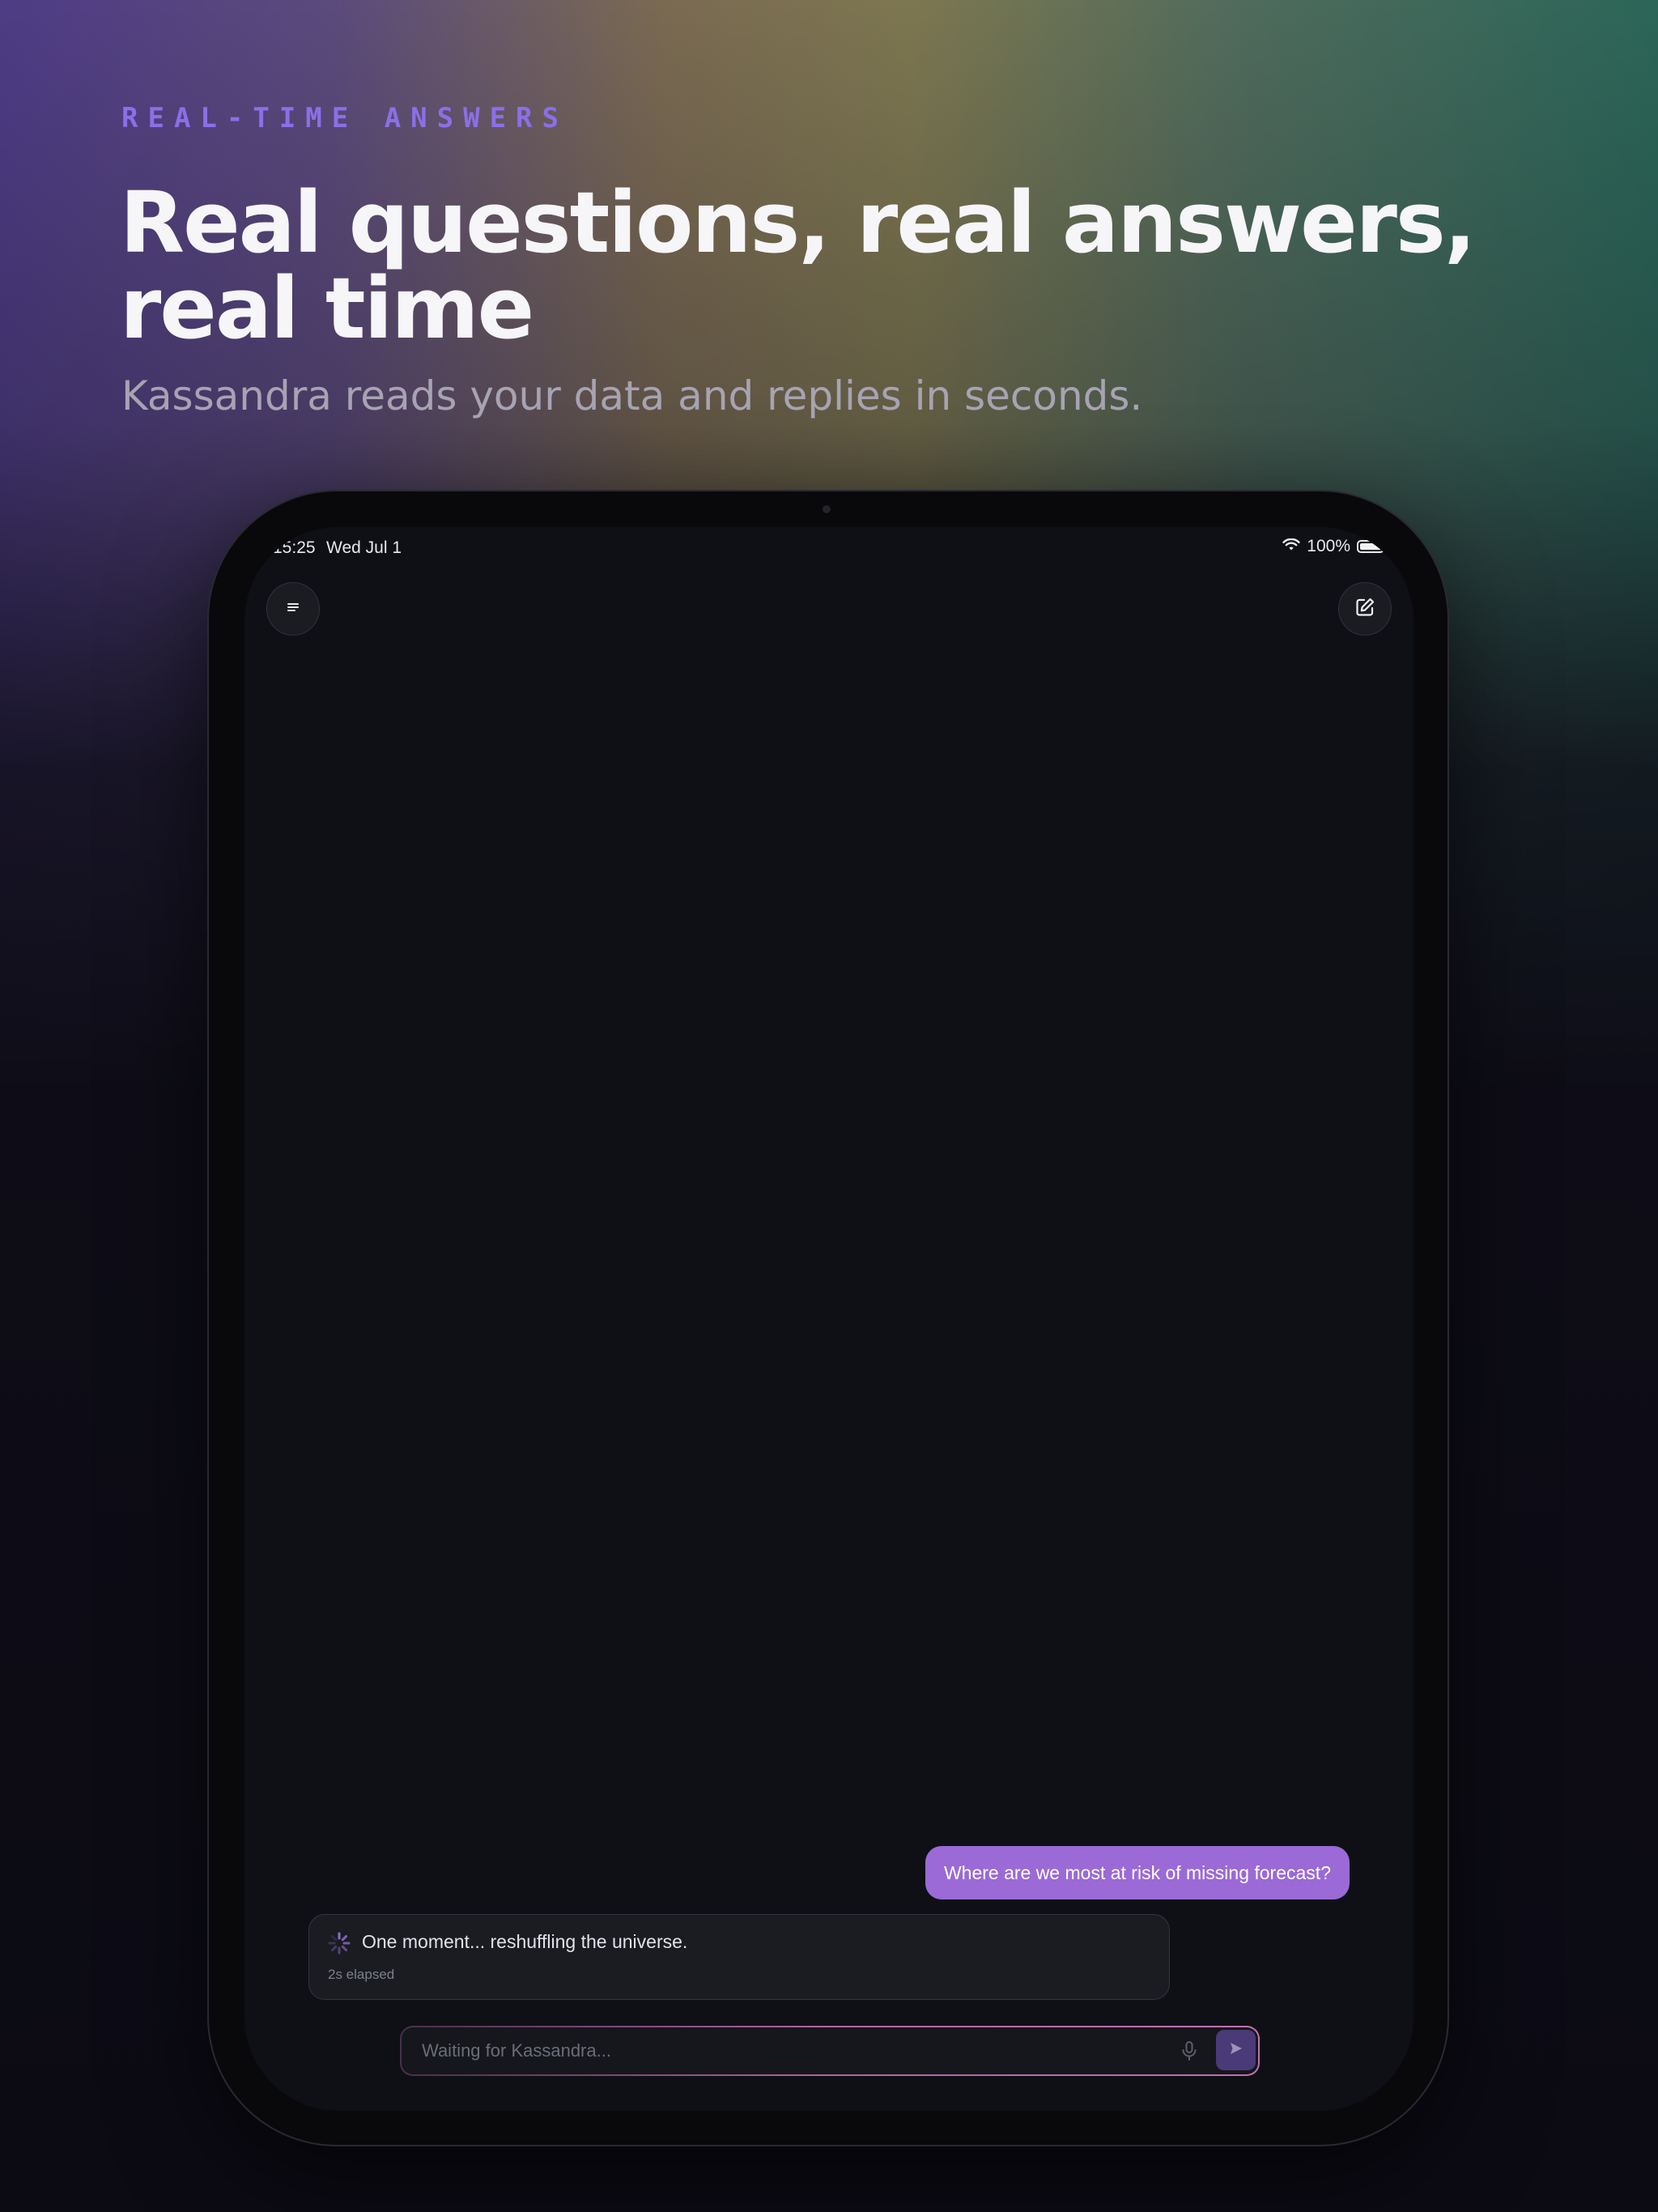 The width and height of the screenshot is (1658, 2212). Describe the element at coordinates (798, 265) in the screenshot. I see `hero-headline: Real questions, real answers, real time` at that location.